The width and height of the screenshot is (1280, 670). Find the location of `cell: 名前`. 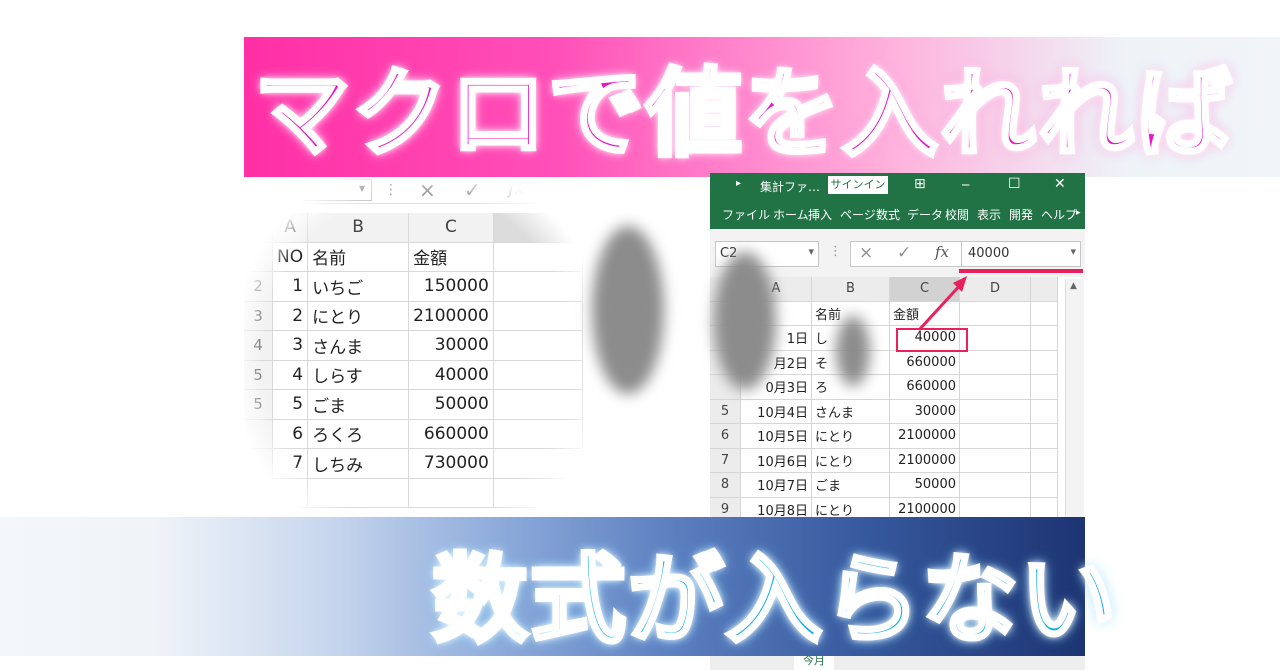

cell: 名前 is located at coordinates (358, 257).